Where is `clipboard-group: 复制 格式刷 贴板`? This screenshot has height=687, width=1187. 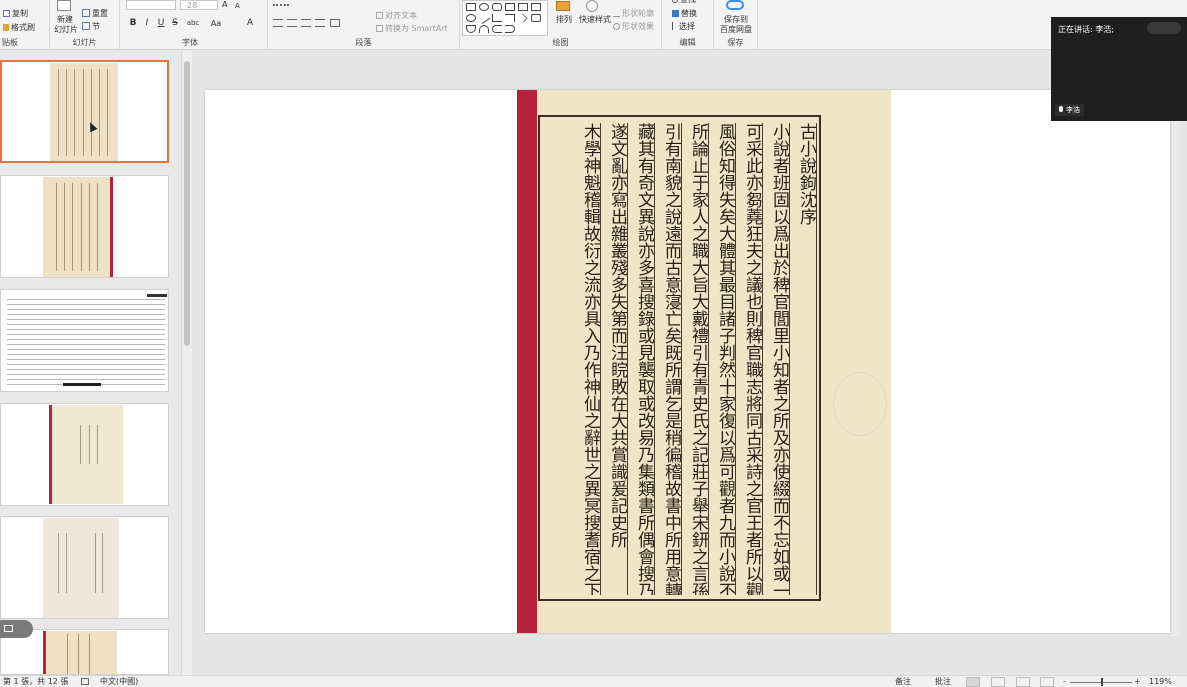 clipboard-group: 复制 格式刷 贴板 is located at coordinates (25, 25).